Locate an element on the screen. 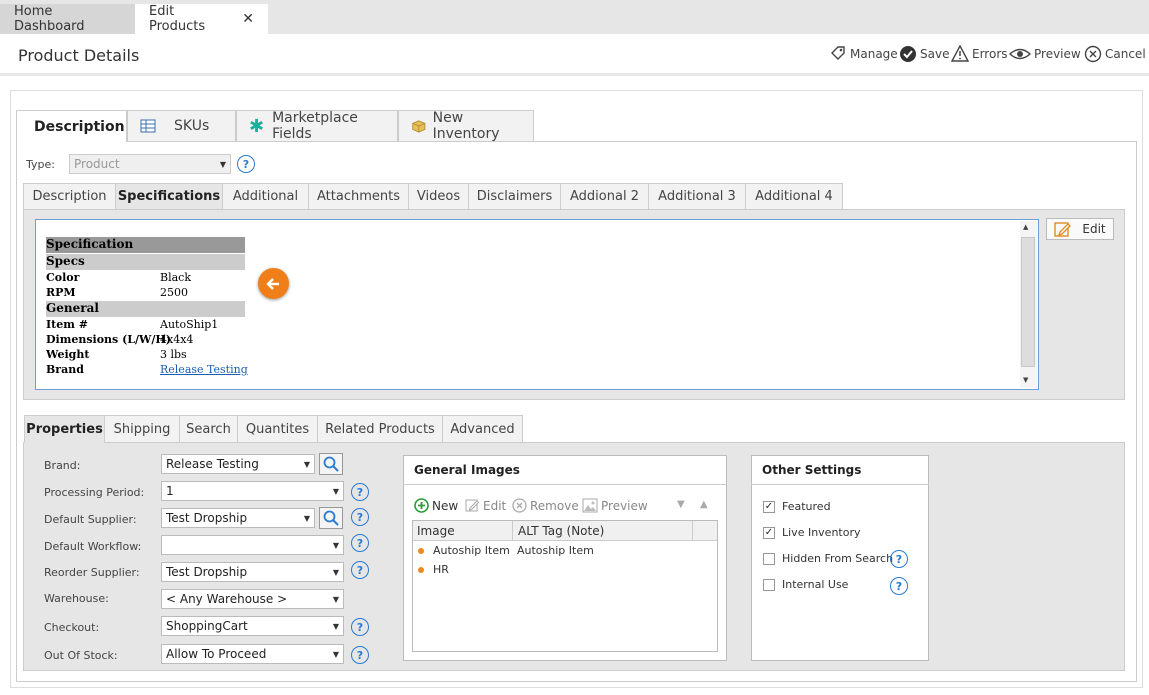 The image size is (1149, 695). editor-scrollbar: ▲ ▼ is located at coordinates (1028, 304).